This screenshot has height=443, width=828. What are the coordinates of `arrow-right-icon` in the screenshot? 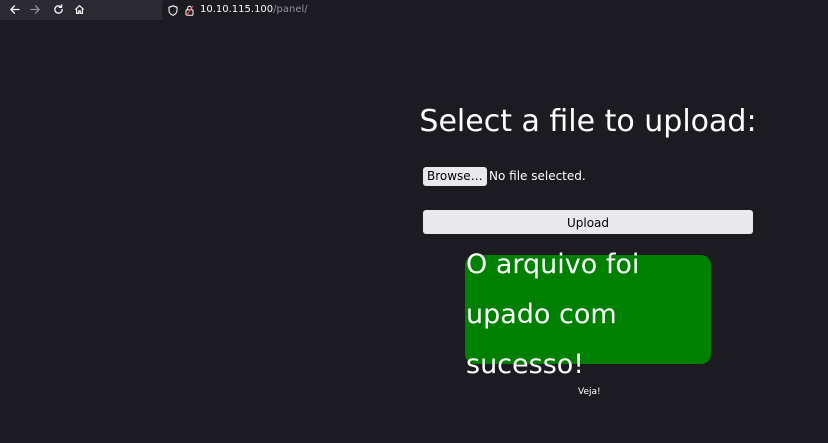 It's located at (35, 10).